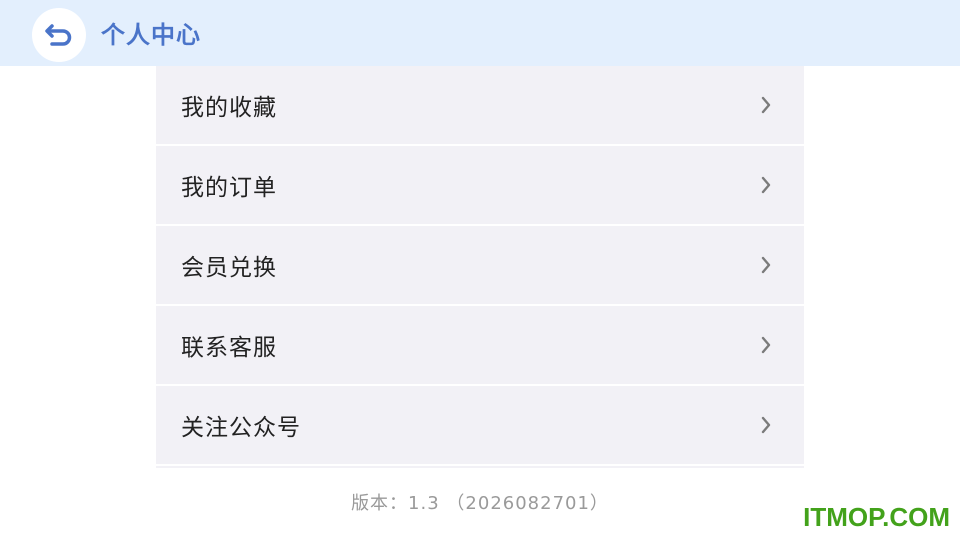 This screenshot has height=540, width=960. I want to click on menu-item-membership-redeem: 会员兑换, so click(480, 266).